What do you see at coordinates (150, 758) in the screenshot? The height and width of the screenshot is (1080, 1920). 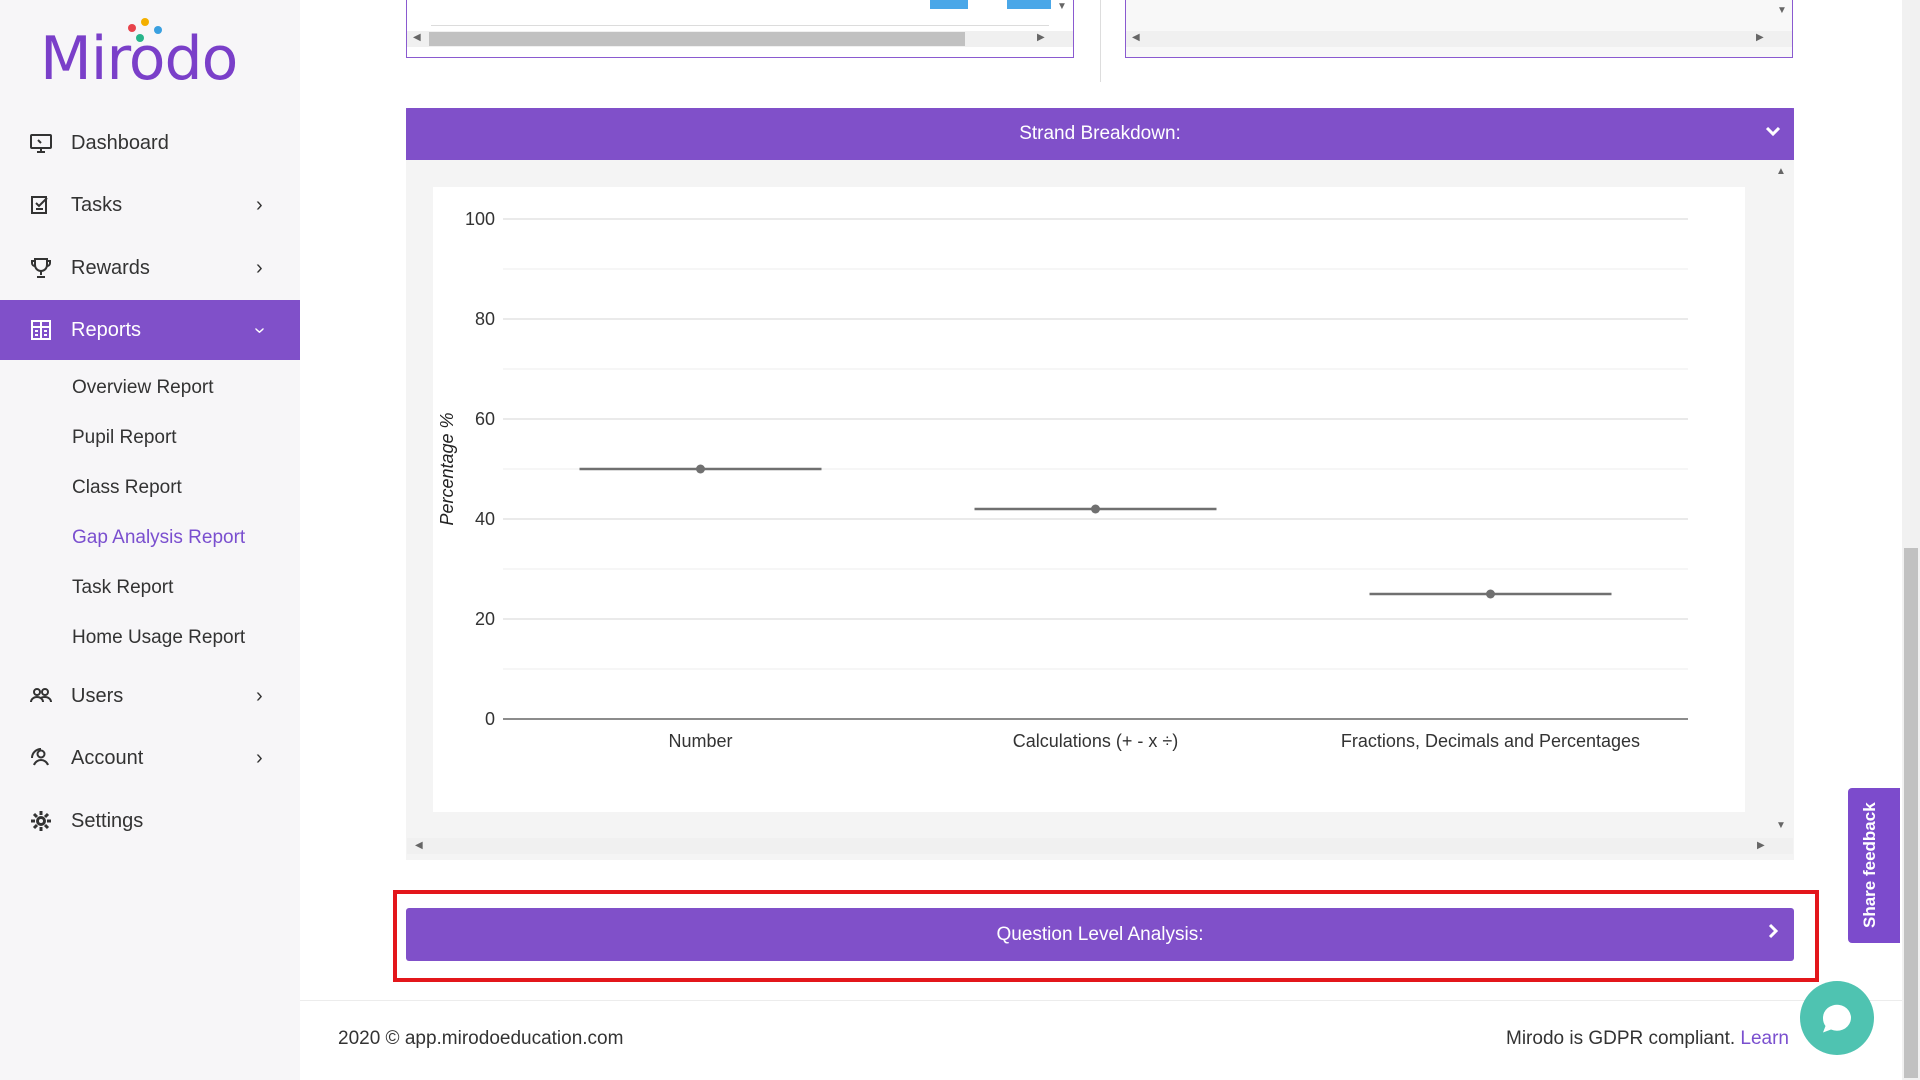 I see `sidebar-item-account: Account ›` at bounding box center [150, 758].